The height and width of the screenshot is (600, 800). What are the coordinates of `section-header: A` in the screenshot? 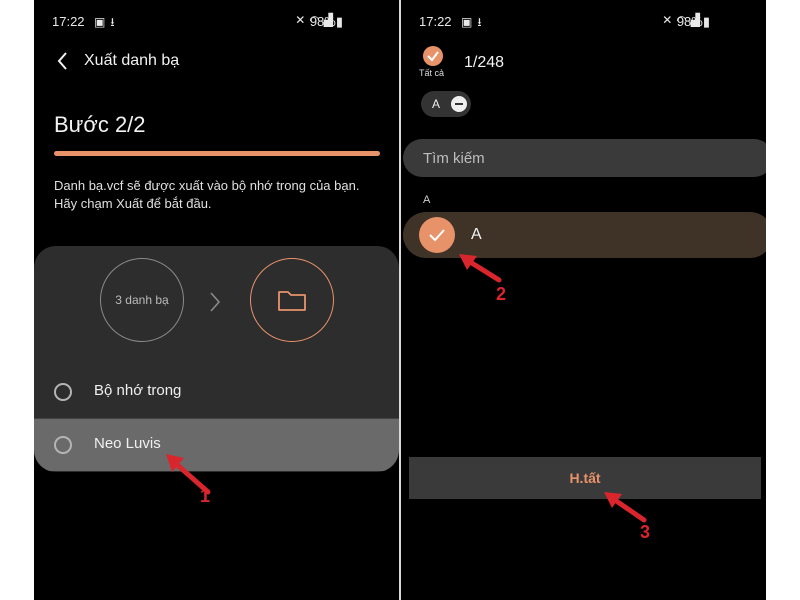 It's located at (427, 200).